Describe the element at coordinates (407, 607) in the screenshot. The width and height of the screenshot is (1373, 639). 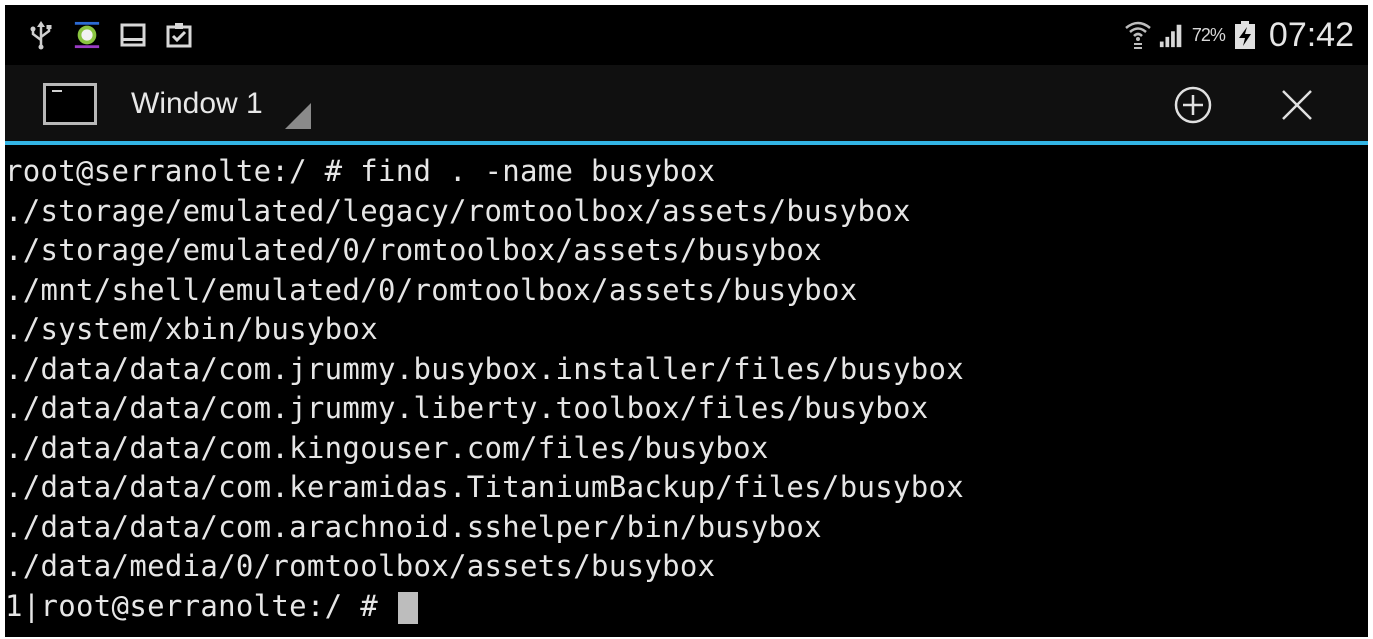
I see `terminal-cursor` at that location.